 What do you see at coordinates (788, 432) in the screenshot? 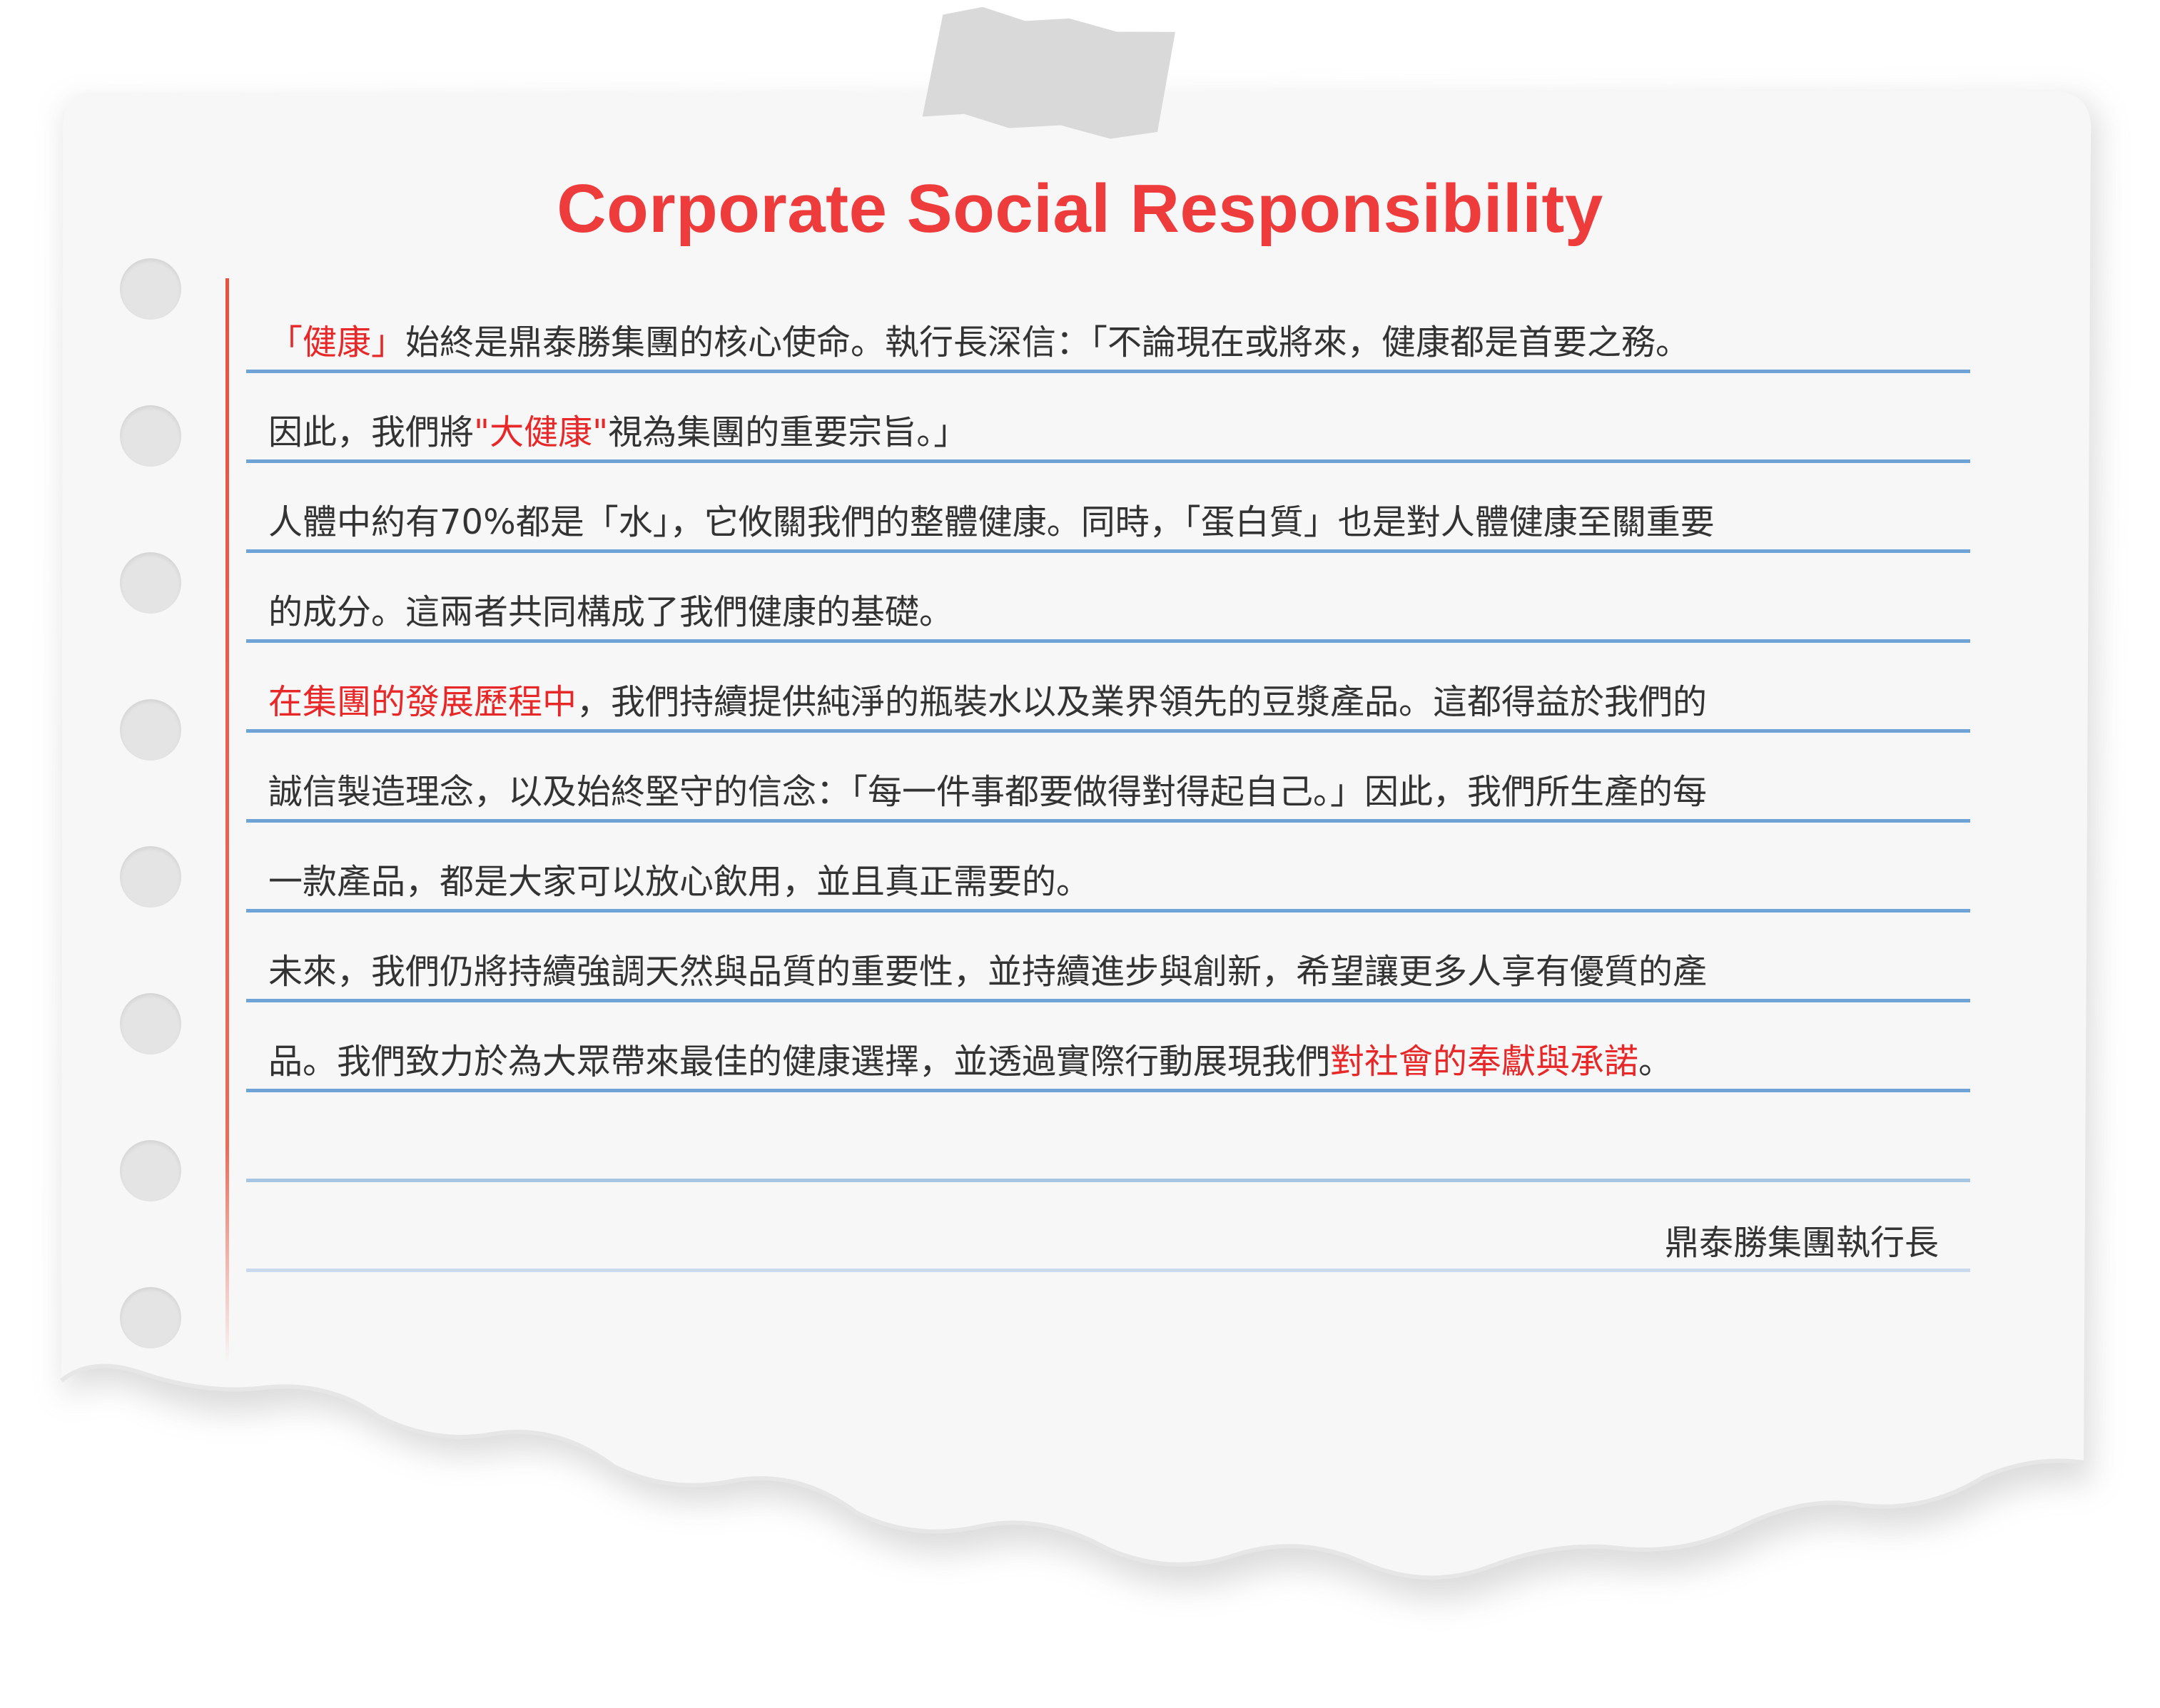
I see `line-segment: 視為集團的重要宗旨。」` at bounding box center [788, 432].